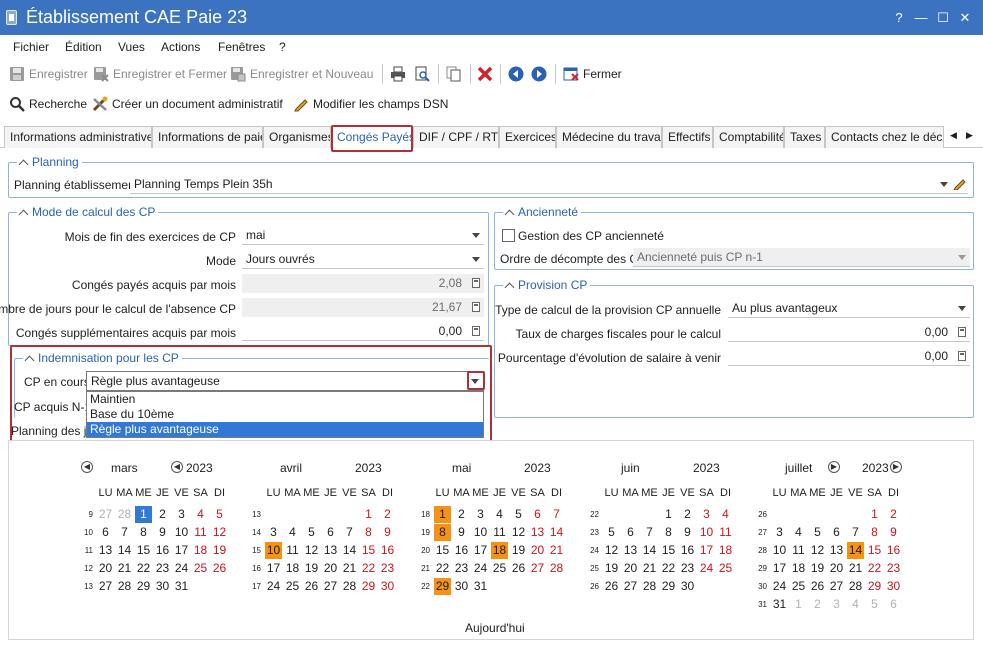 The height and width of the screenshot is (651, 983). Describe the element at coordinates (476, 259) in the screenshot. I see `chevron-down-icon` at that location.